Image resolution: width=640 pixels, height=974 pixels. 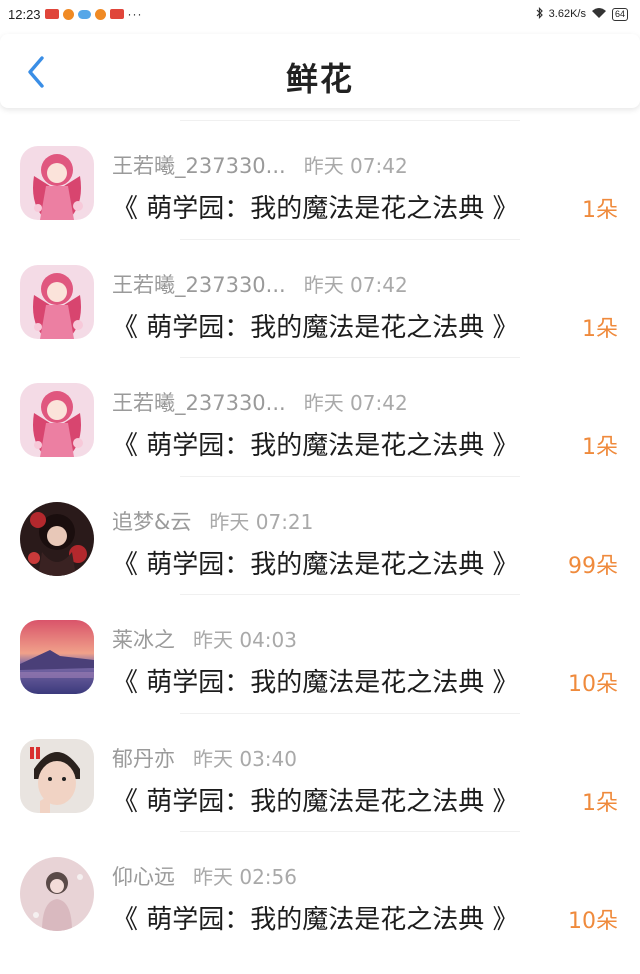 What do you see at coordinates (320, 890) in the screenshot?
I see `list-item: 仰心远 昨天 02:56 《 萌学园：我的魔法是花之法典 》 10朵` at bounding box center [320, 890].